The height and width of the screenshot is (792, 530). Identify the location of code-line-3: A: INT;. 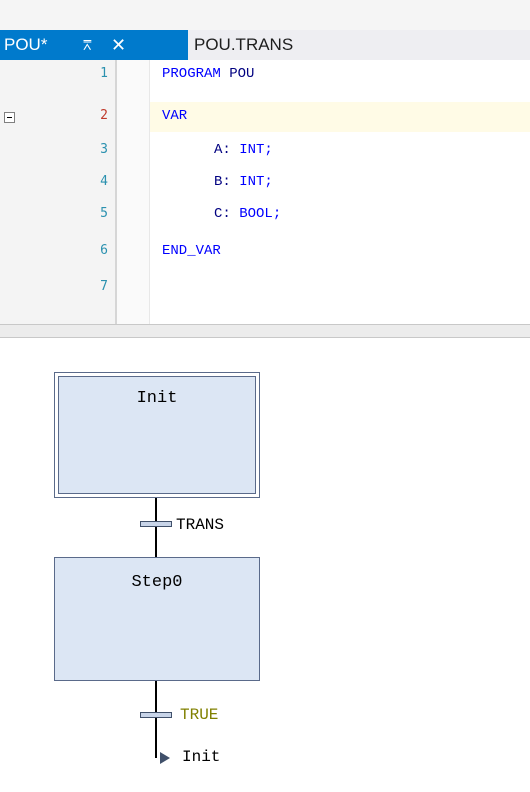
(243, 150).